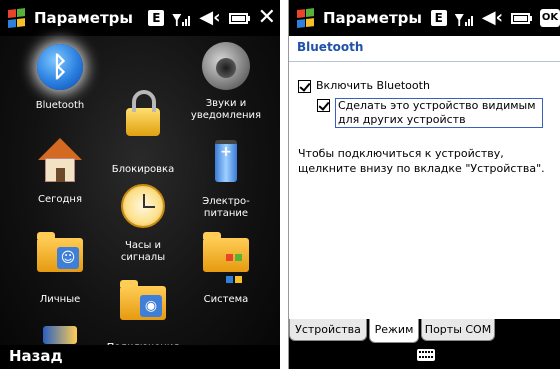 Image resolution: width=560 pixels, height=369 pixels. I want to click on folder-partial-icon, so click(60, 335).